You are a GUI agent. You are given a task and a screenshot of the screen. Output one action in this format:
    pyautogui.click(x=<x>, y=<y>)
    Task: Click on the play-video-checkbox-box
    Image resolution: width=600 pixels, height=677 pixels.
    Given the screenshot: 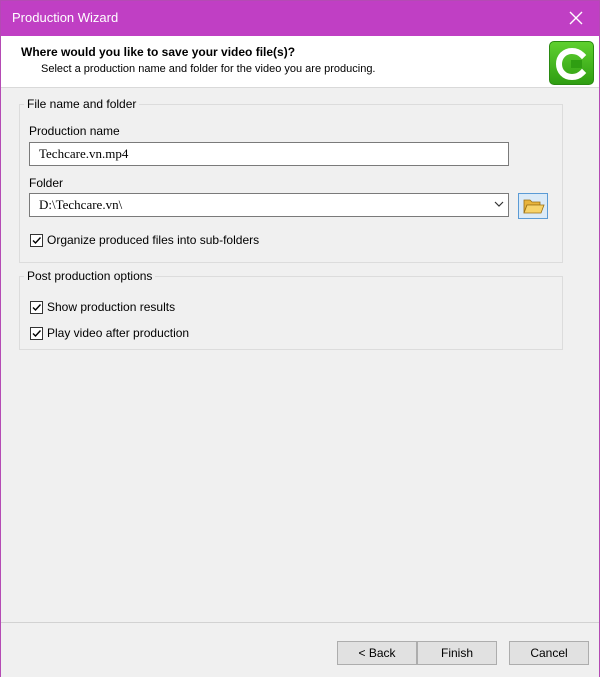 What is the action you would take?
    pyautogui.click(x=36, y=333)
    